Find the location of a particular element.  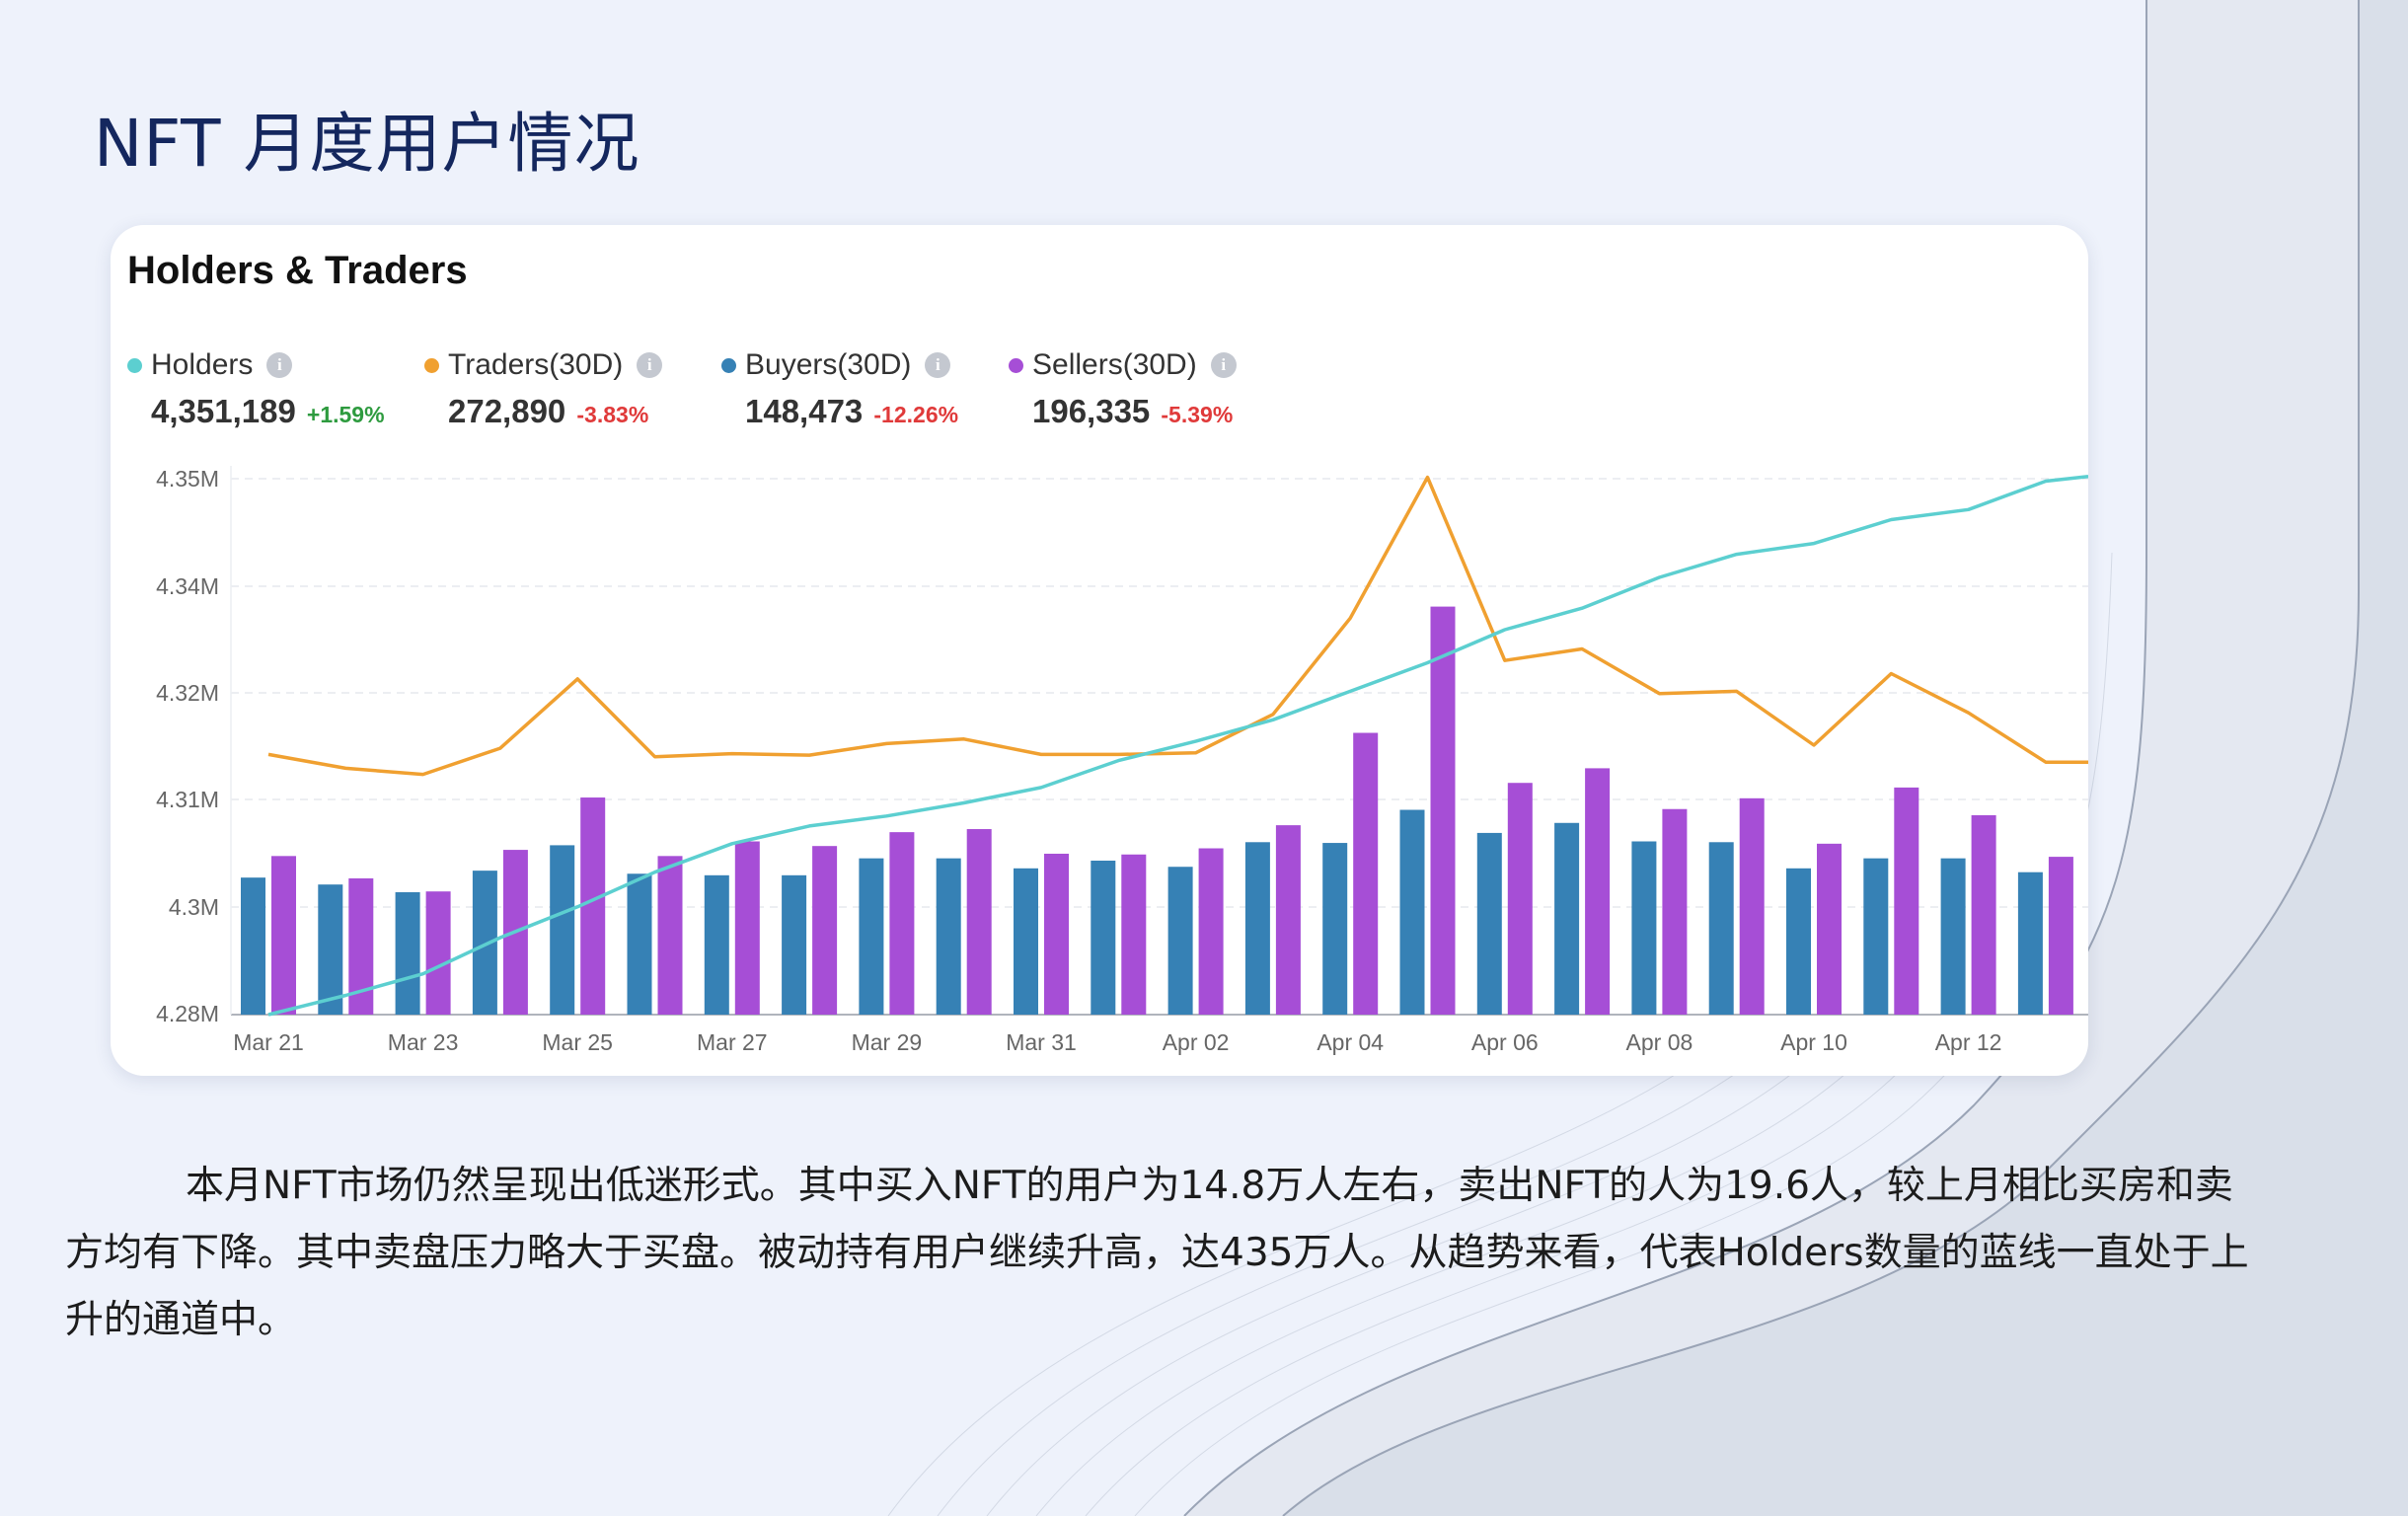

x-tick-label: Mar 29 is located at coordinates (888, 1042).